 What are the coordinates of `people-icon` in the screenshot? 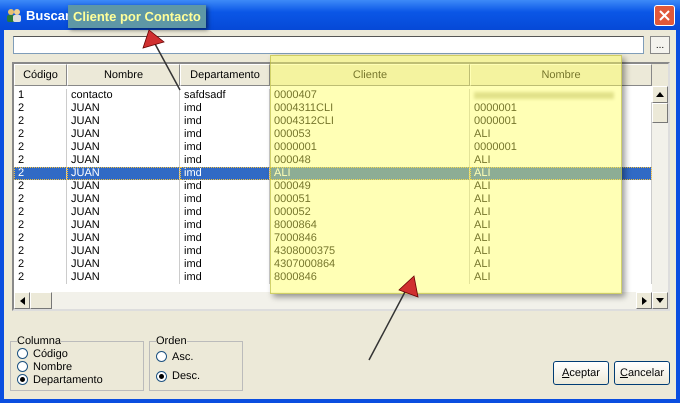 It's located at (14, 15).